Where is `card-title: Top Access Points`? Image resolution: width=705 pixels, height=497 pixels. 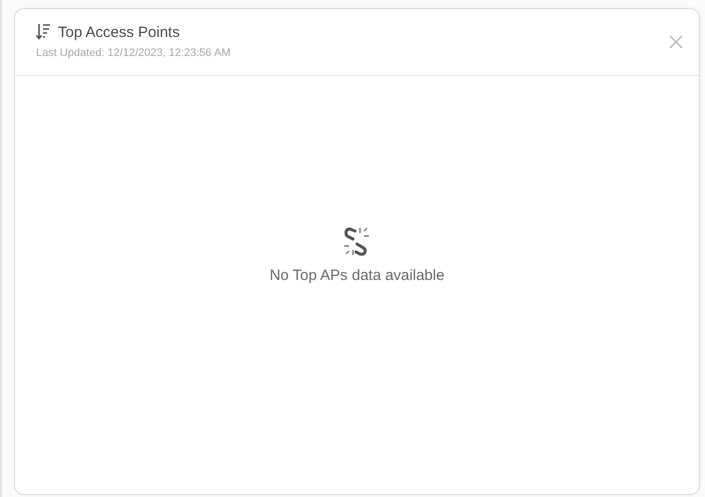 card-title: Top Access Points is located at coordinates (119, 32).